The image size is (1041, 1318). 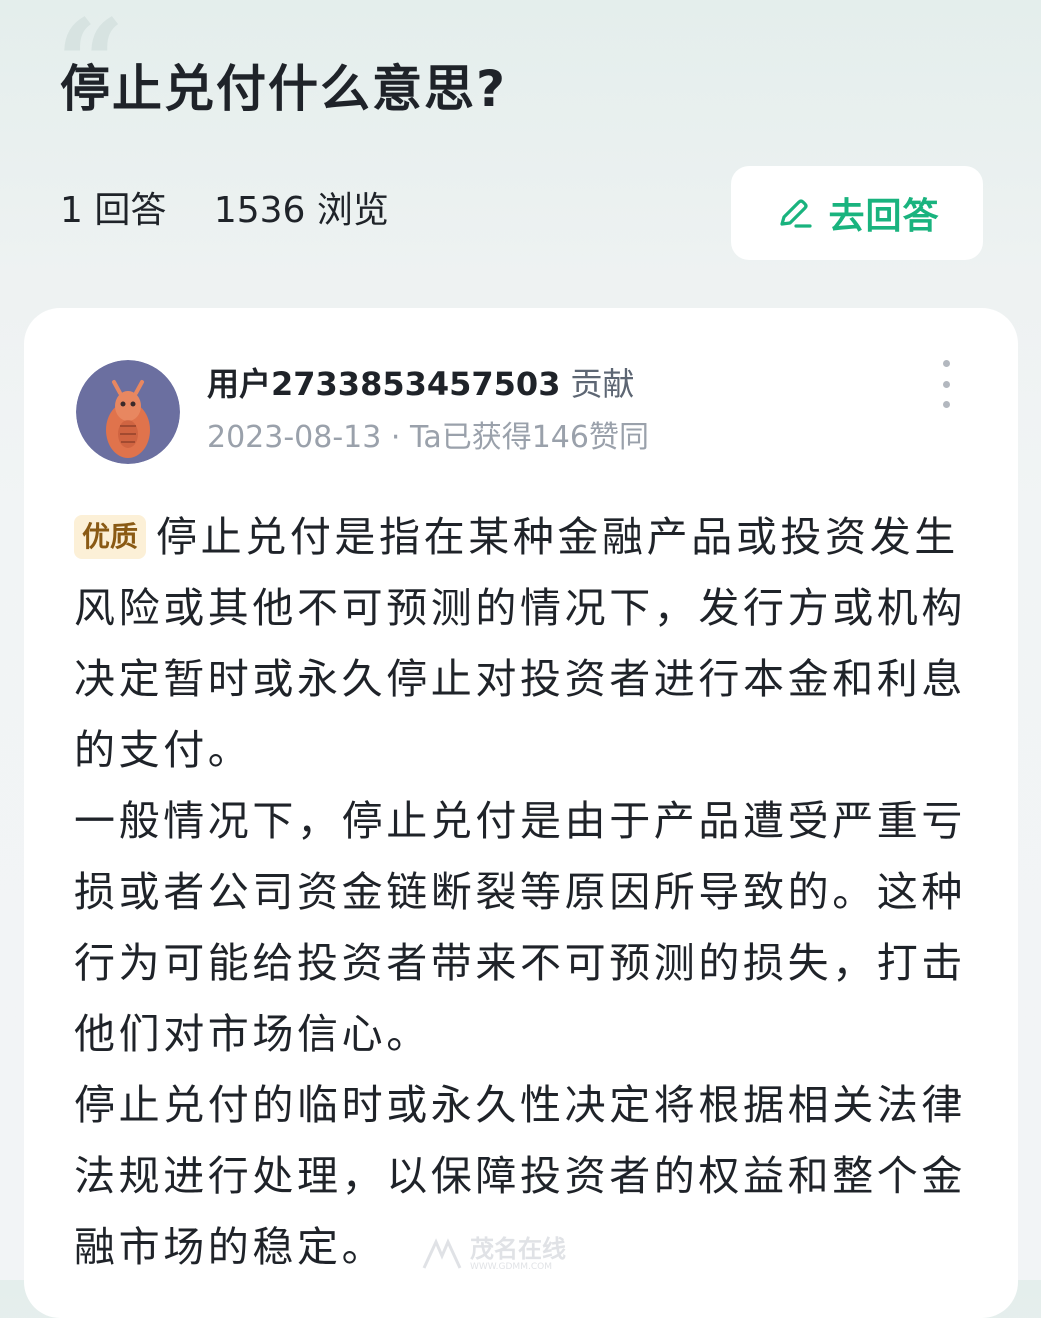 What do you see at coordinates (284, 89) in the screenshot?
I see `question-title: 停止兑付什么意思?` at bounding box center [284, 89].